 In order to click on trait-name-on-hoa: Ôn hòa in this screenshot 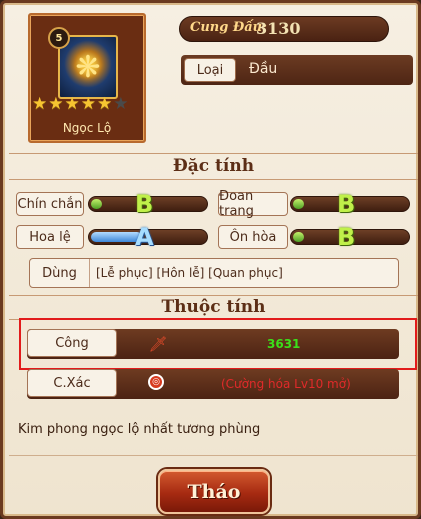, I will do `click(253, 237)`.